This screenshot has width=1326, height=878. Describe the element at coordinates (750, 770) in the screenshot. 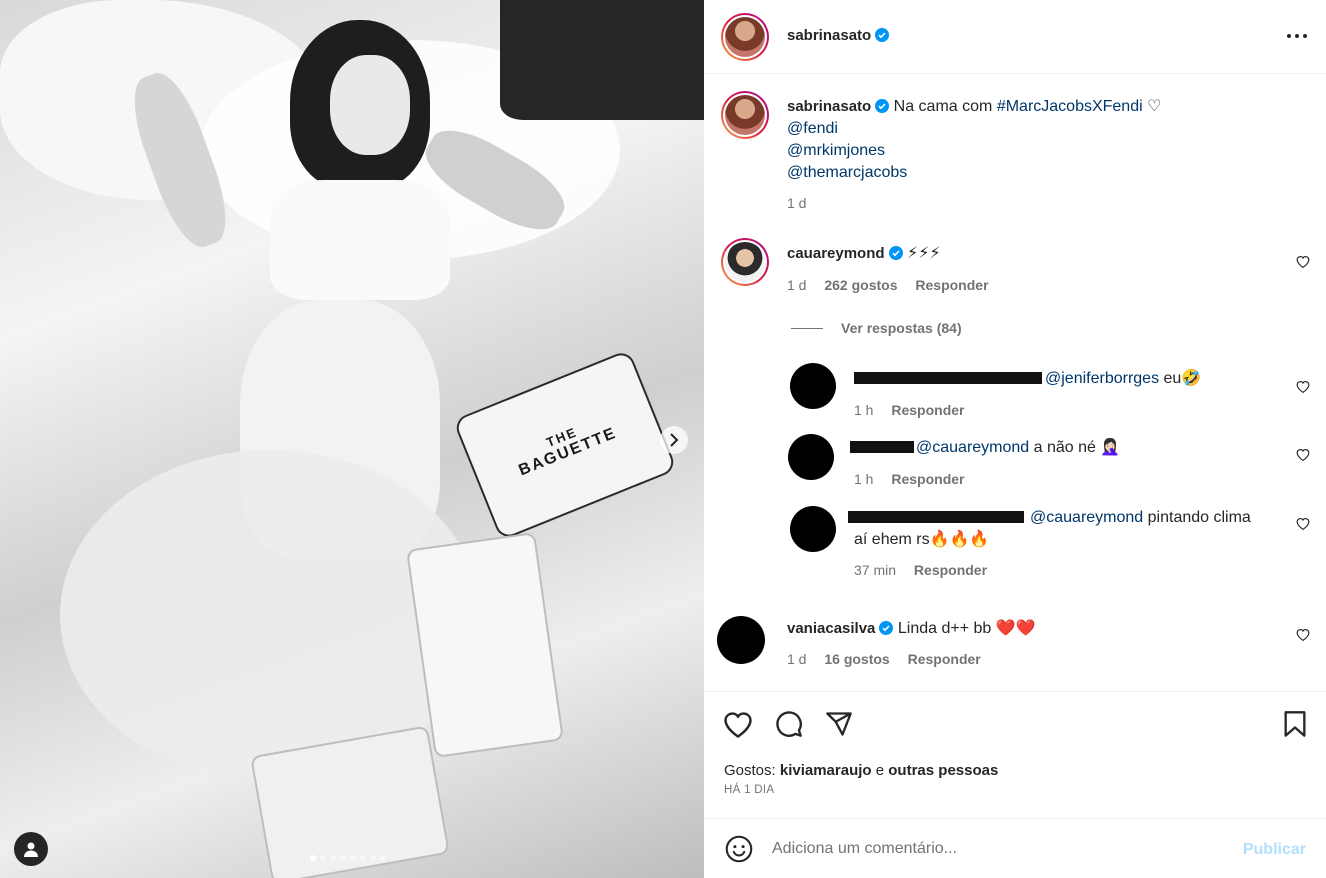

I see `likes-prefix: Gostos:` at that location.